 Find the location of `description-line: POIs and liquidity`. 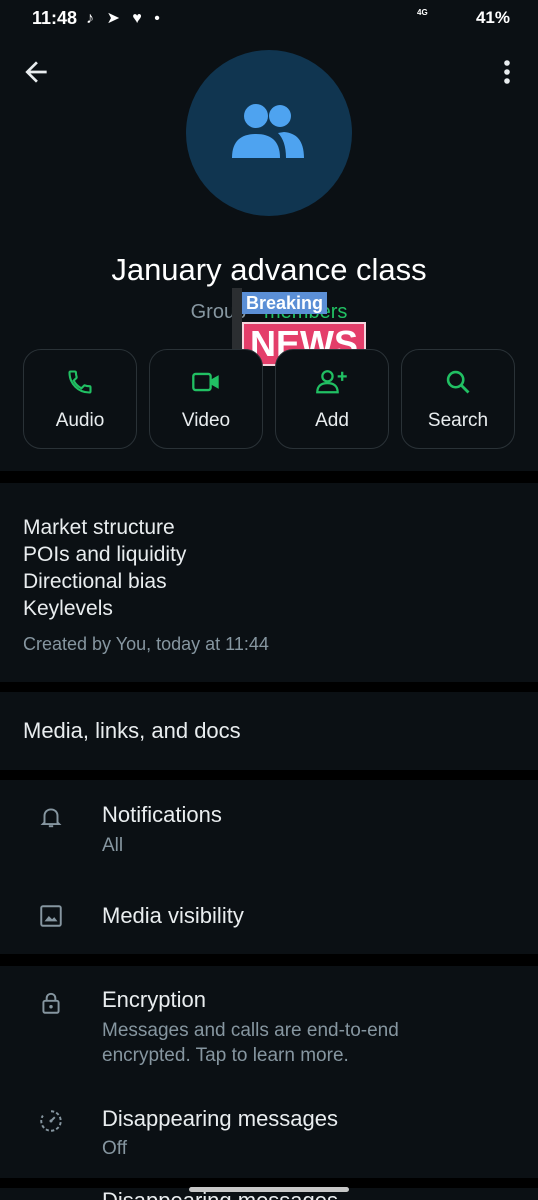

description-line: POIs and liquidity is located at coordinates (105, 554).